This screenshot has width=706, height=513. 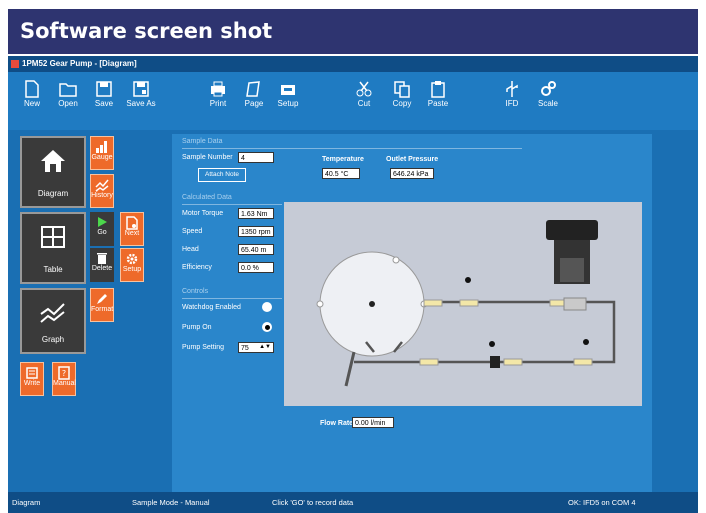 What do you see at coordinates (26, 502) in the screenshot?
I see `status-view: Diagram` at bounding box center [26, 502].